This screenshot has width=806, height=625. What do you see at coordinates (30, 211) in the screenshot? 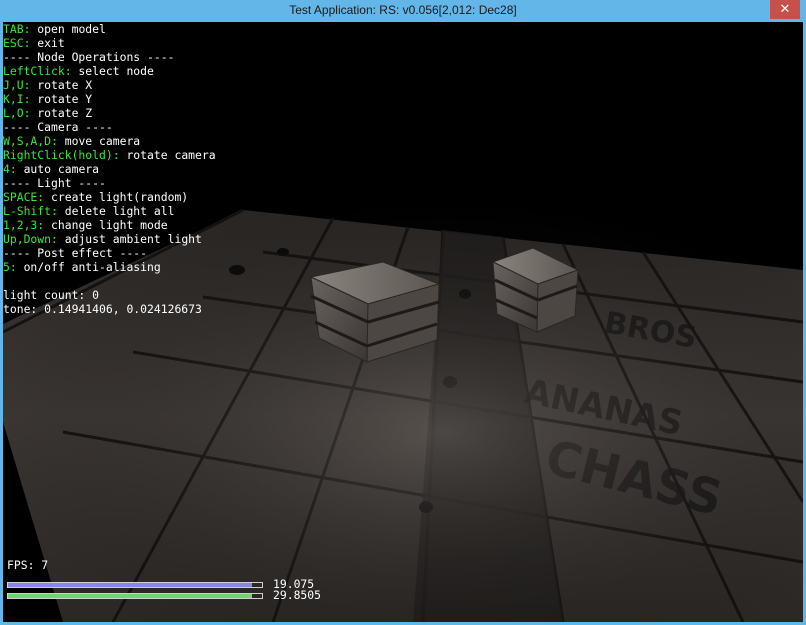
I see `help-line-key: L-Shift:` at bounding box center [30, 211].